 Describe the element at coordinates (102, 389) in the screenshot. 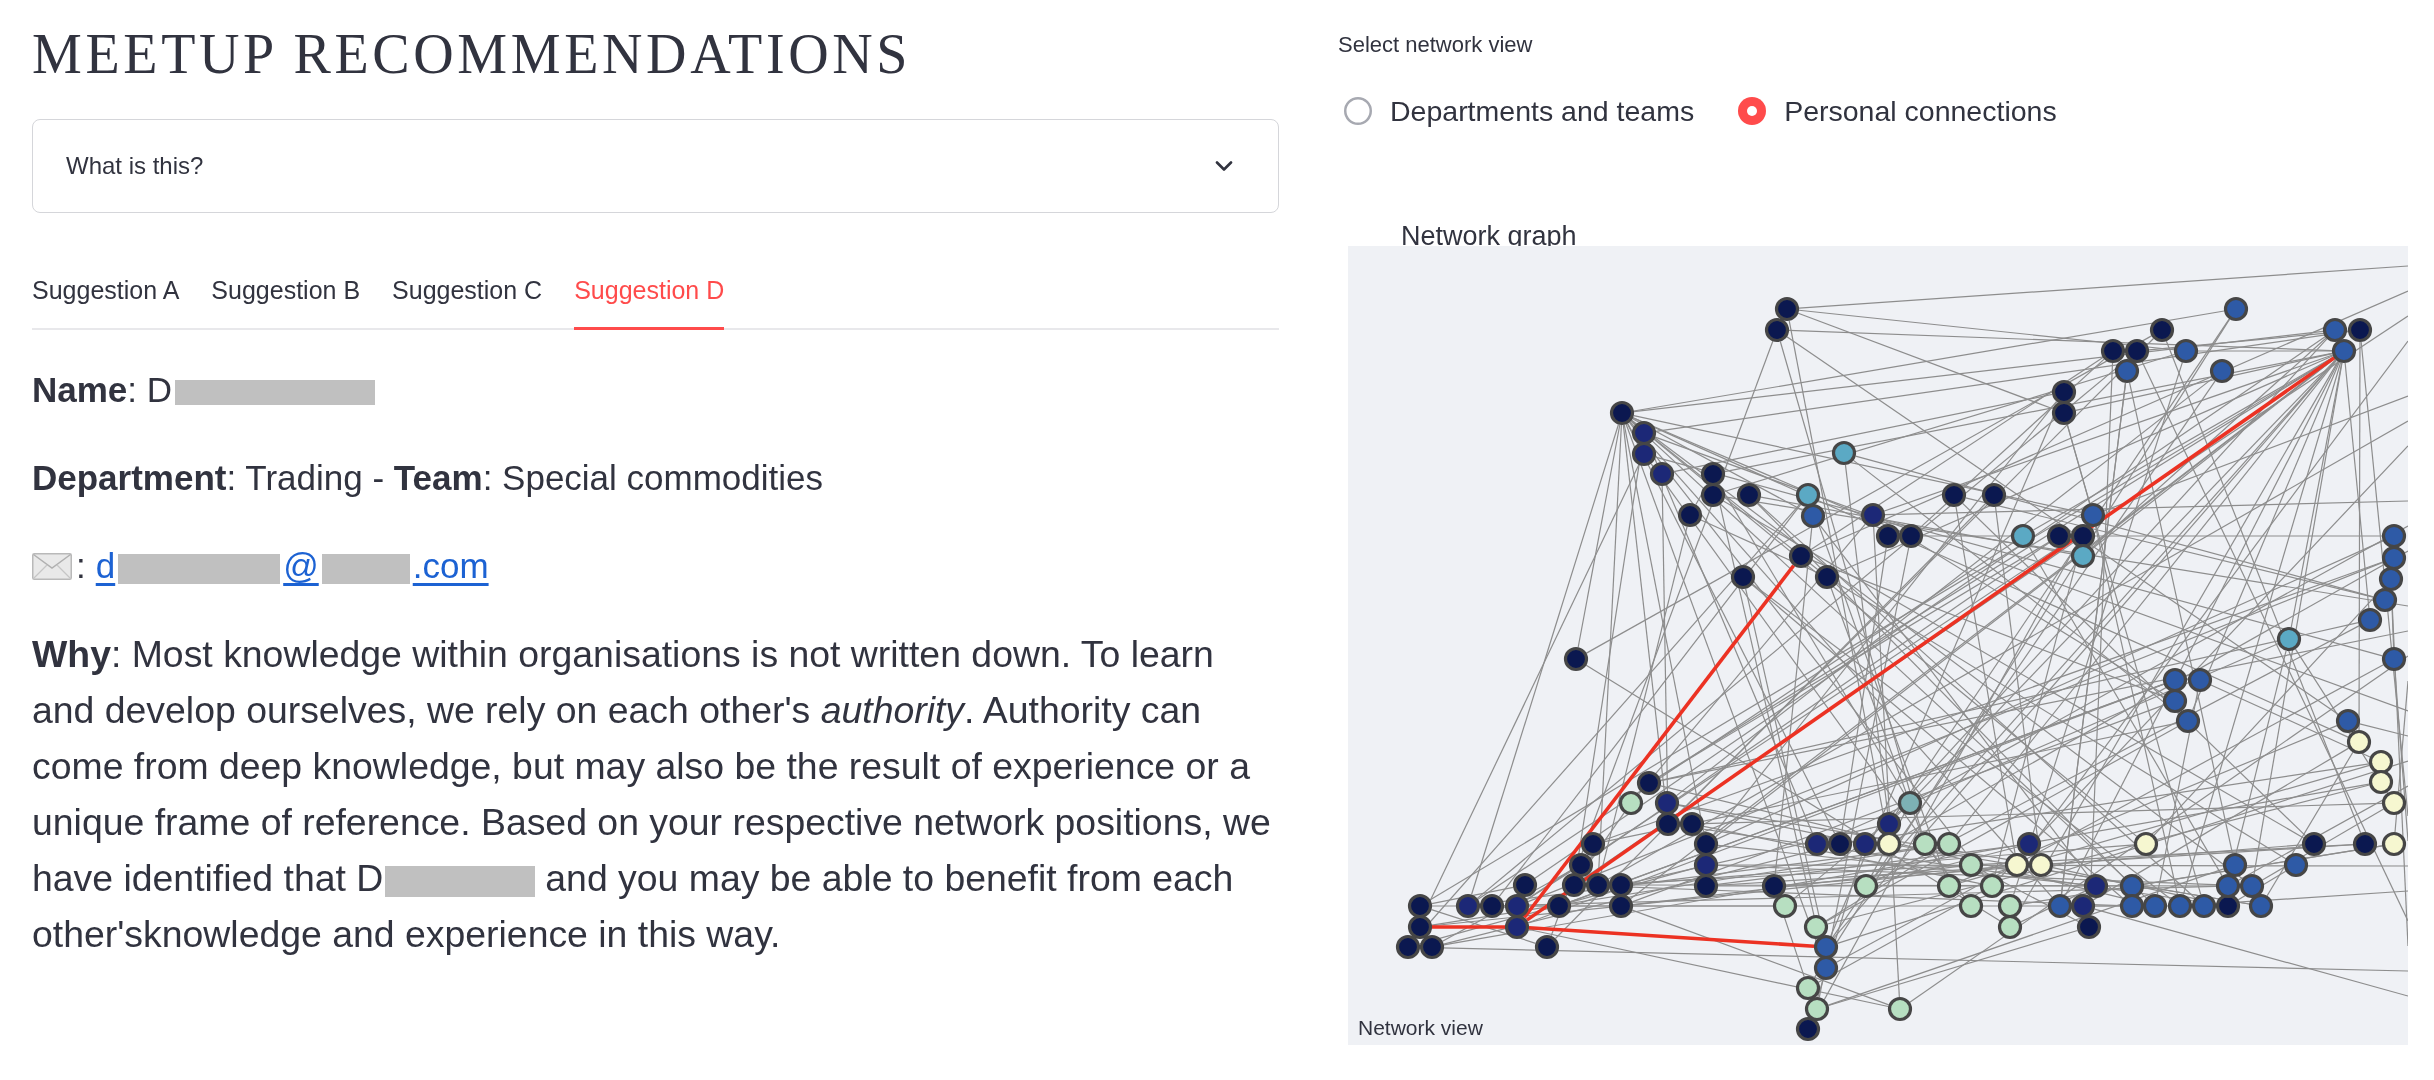

I see `name-text: Name: D` at that location.